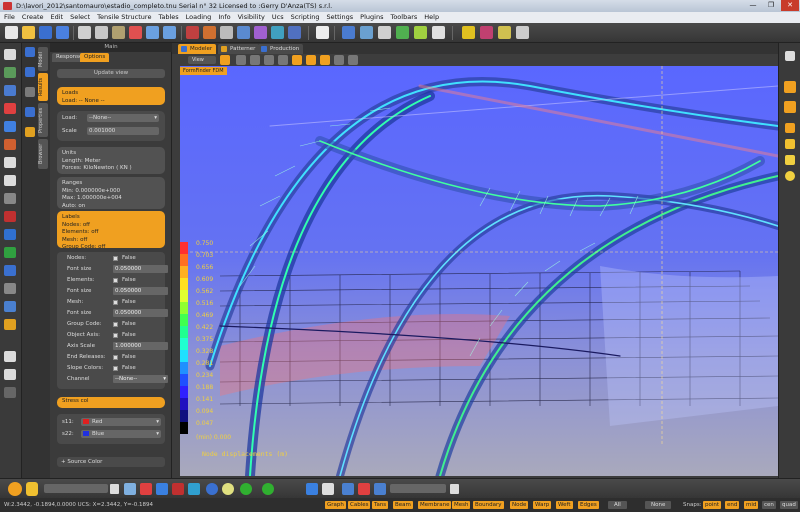 The image size is (800, 512). Describe the element at coordinates (10, 54) in the screenshot. I see `help-icon` at that location.